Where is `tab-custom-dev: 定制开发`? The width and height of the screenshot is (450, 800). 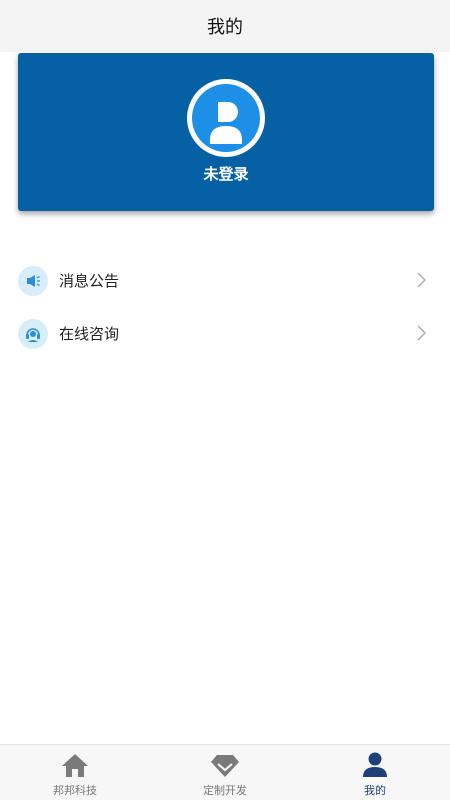 tab-custom-dev: 定制开发 is located at coordinates (225, 772).